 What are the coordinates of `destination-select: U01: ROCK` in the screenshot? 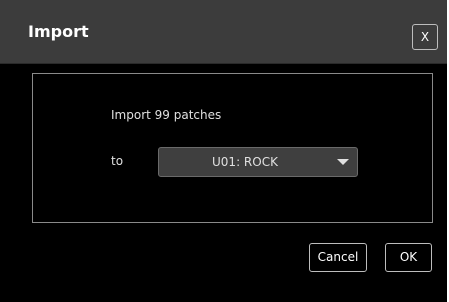 It's located at (258, 162).